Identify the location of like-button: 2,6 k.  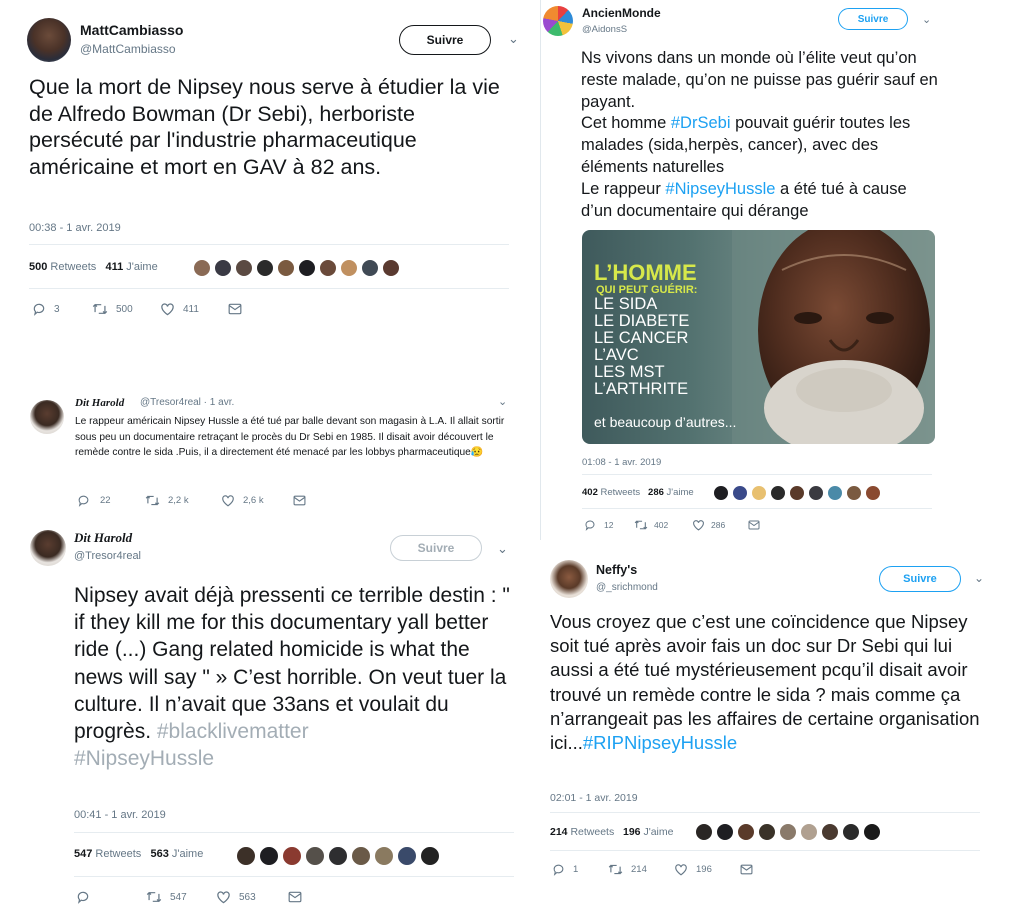
(257, 500).